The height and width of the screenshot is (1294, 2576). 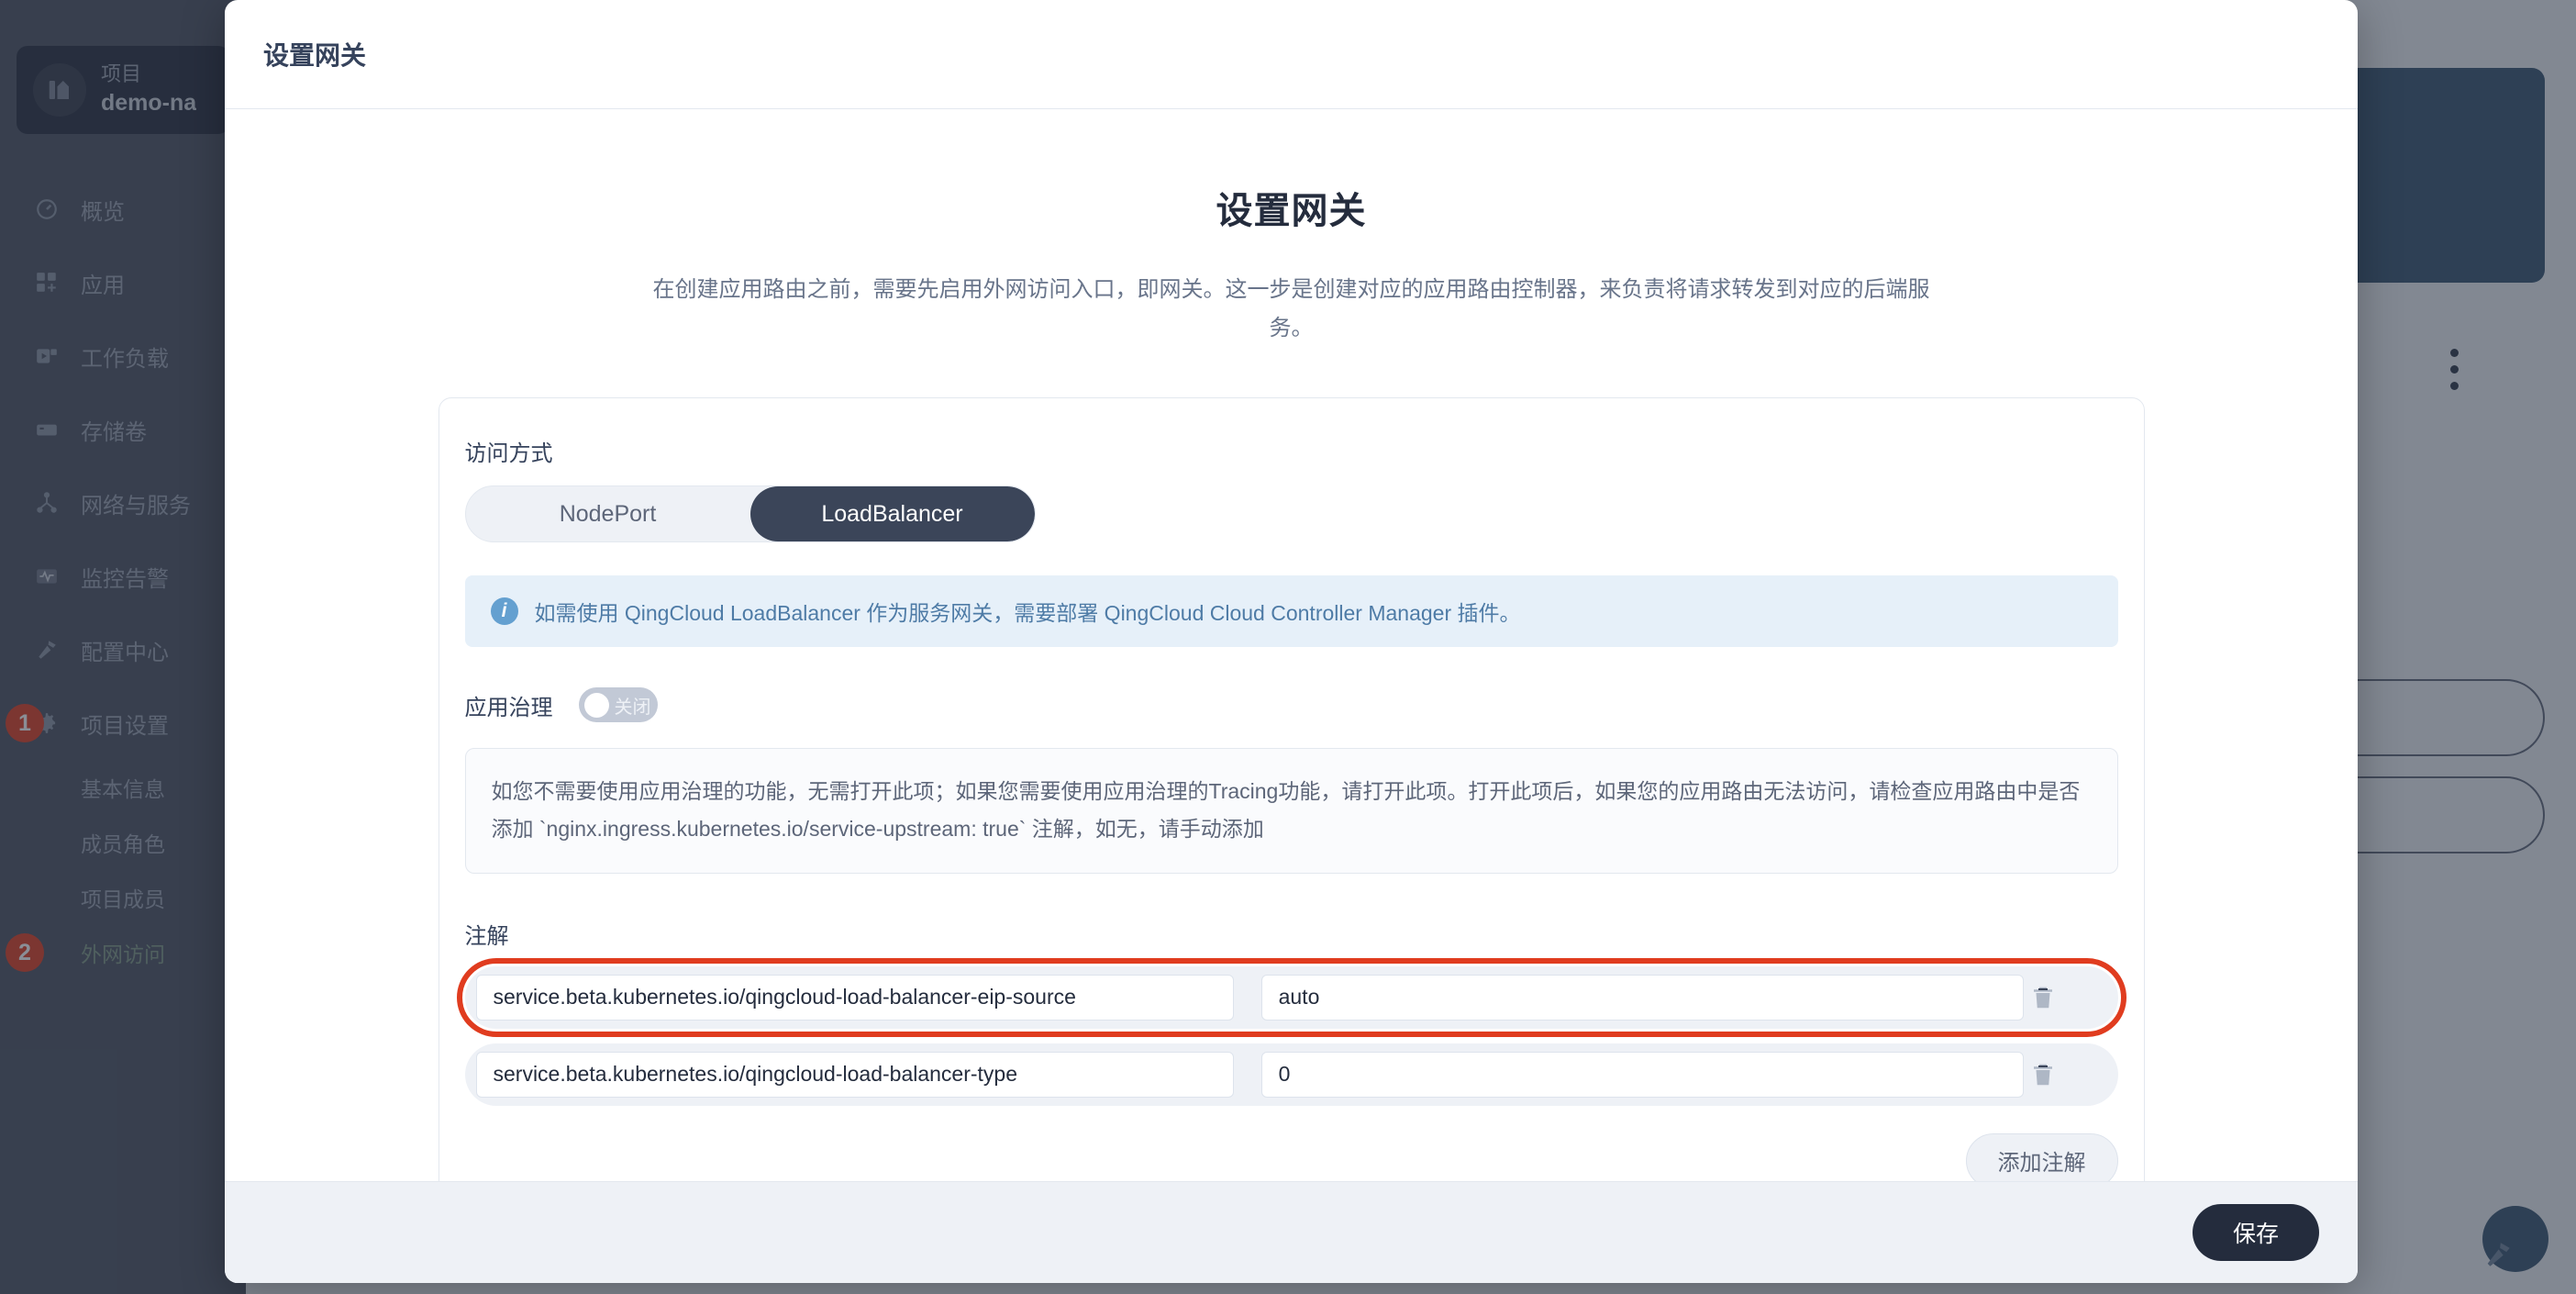 I want to click on add-annotation-button: 添加注解, so click(x=2041, y=1157).